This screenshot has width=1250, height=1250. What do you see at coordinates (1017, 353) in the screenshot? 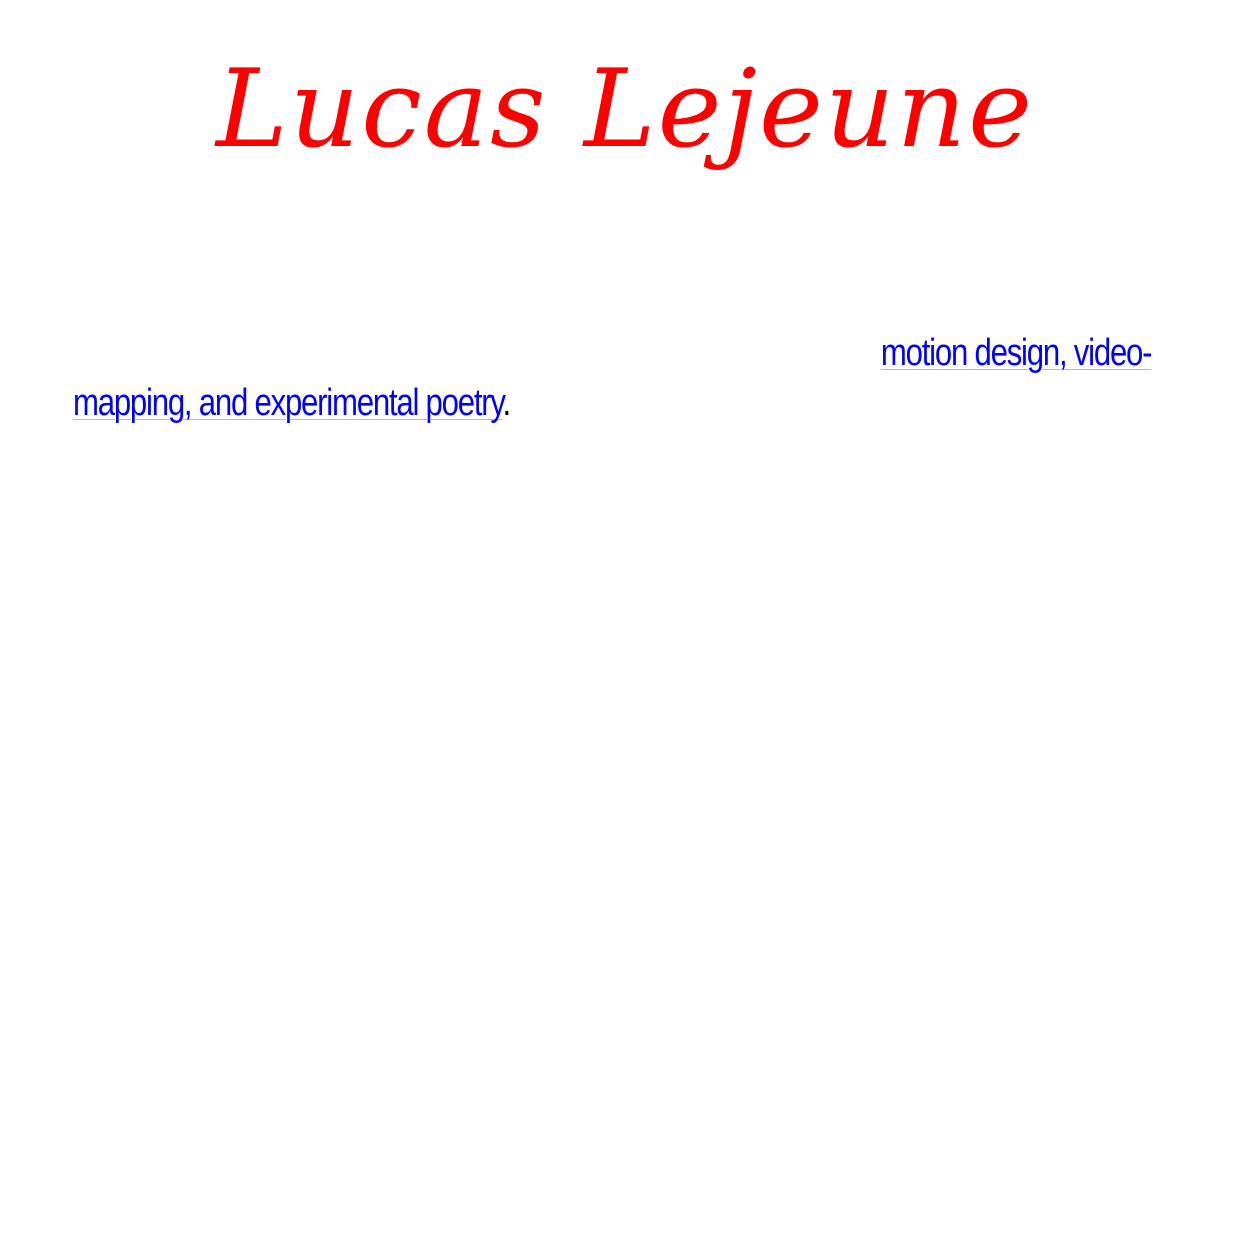
I see `bio-link-practices: motion design, video-` at bounding box center [1017, 353].